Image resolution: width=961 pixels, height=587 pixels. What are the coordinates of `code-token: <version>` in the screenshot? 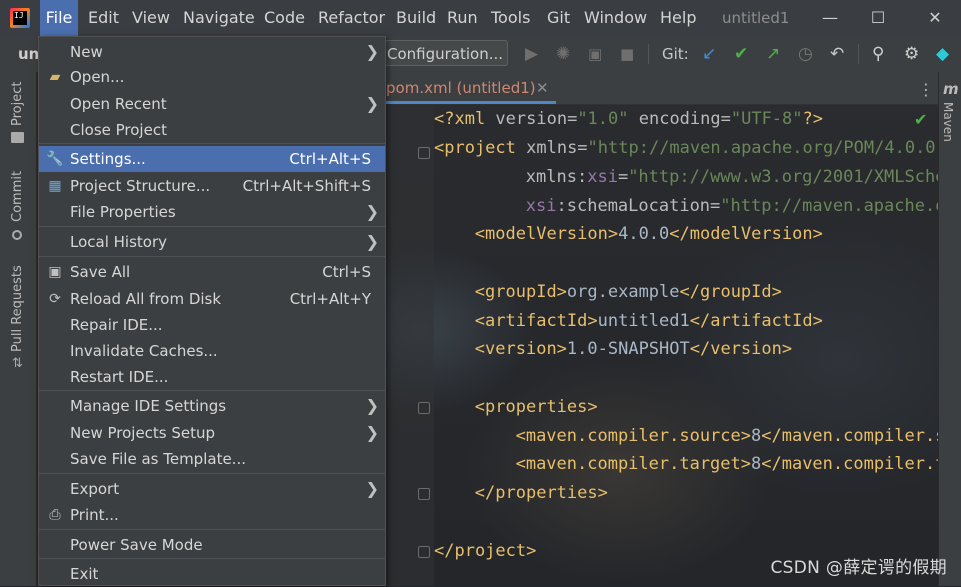 It's located at (520, 349).